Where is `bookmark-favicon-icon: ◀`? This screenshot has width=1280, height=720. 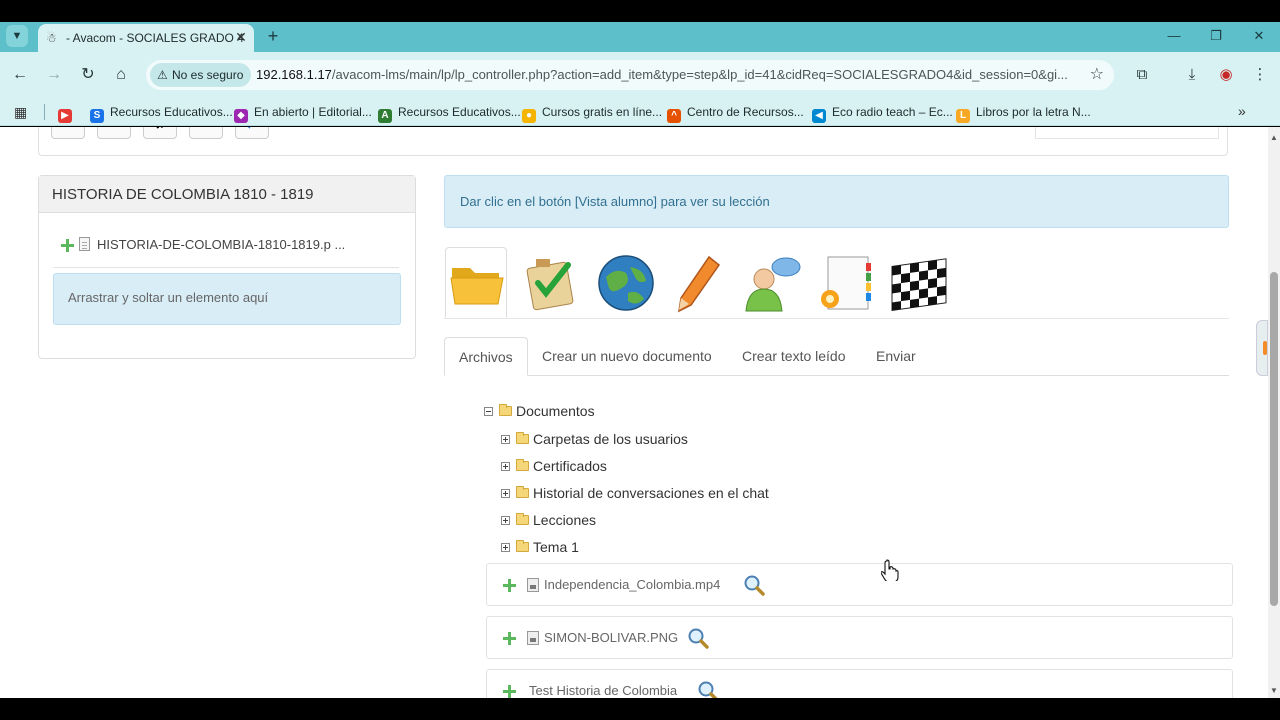 bookmark-favicon-icon: ◀ is located at coordinates (819, 116).